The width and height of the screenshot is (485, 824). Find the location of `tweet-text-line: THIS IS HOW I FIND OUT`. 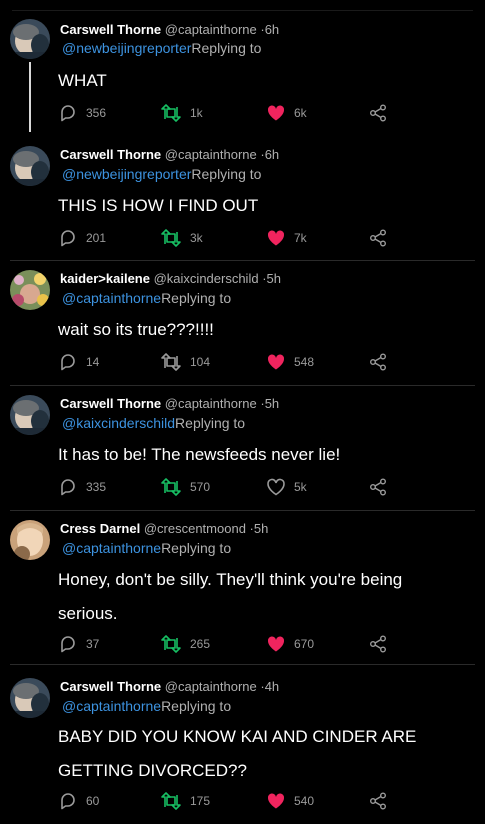

tweet-text-line: THIS IS HOW I FIND OUT is located at coordinates (158, 205).